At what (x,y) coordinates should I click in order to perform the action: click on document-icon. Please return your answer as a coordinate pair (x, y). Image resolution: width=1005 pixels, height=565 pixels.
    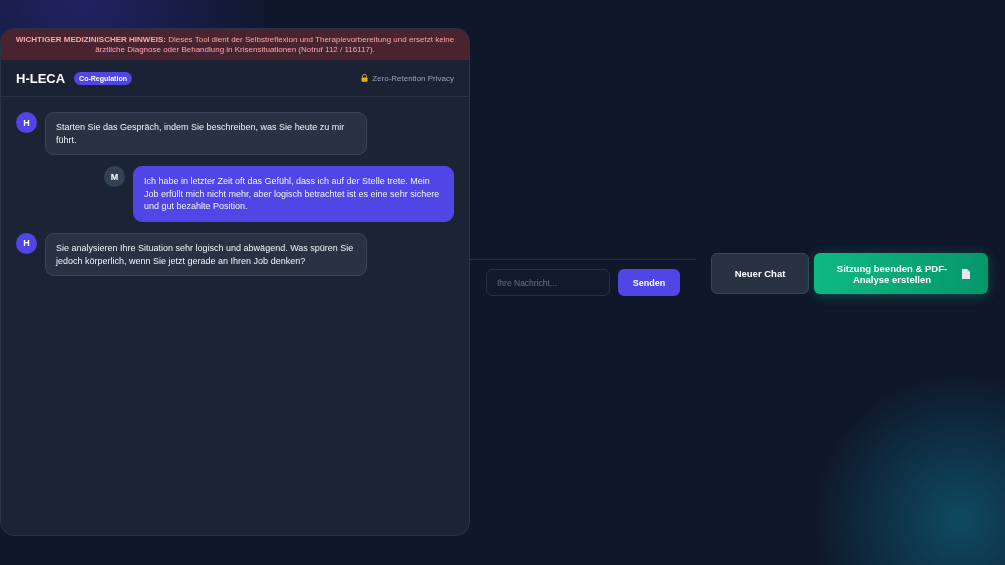
    Looking at the image, I should click on (966, 273).